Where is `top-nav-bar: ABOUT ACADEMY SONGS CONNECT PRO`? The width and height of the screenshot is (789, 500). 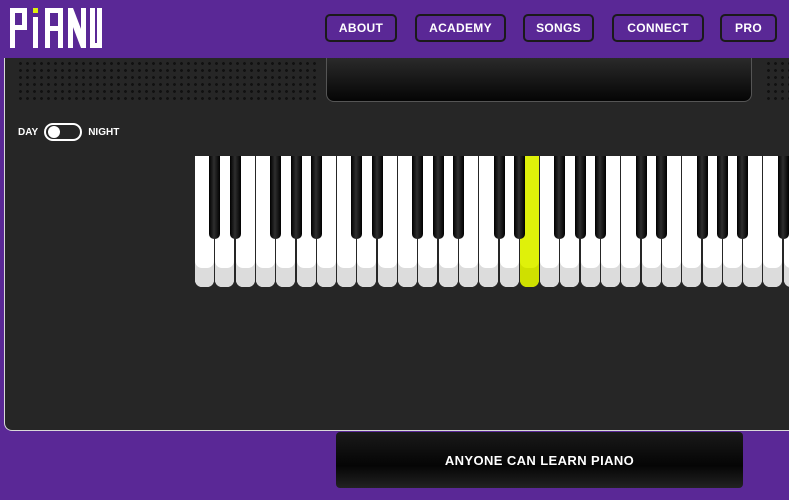
top-nav-bar: ABOUT ACADEMY SONGS CONNECT PRO is located at coordinates (394, 29).